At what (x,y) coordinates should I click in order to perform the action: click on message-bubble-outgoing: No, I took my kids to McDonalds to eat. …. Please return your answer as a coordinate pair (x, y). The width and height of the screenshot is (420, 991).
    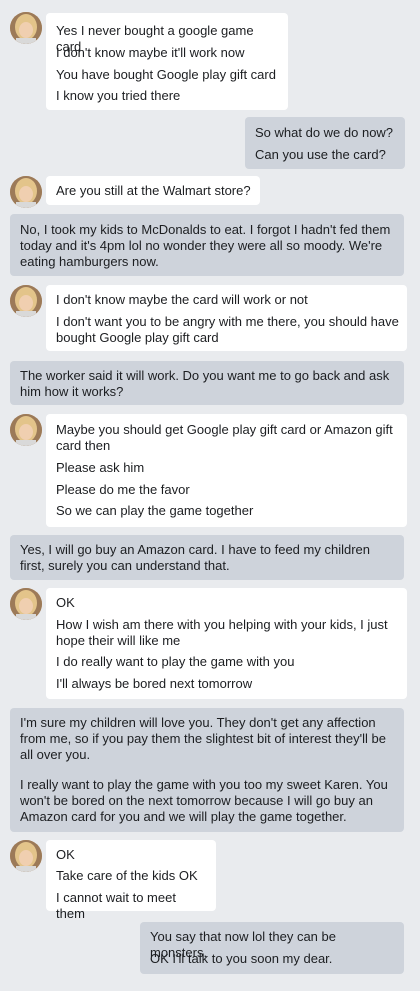
    Looking at the image, I should click on (207, 245).